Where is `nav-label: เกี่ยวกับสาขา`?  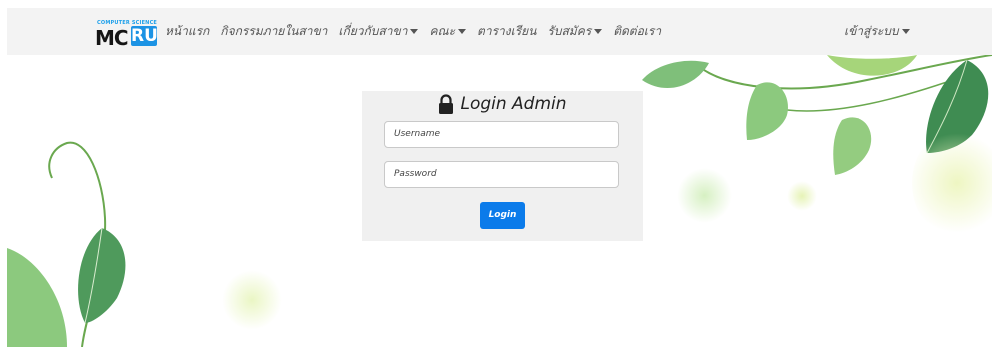
nav-label: เกี่ยวกับสาขา is located at coordinates (373, 31).